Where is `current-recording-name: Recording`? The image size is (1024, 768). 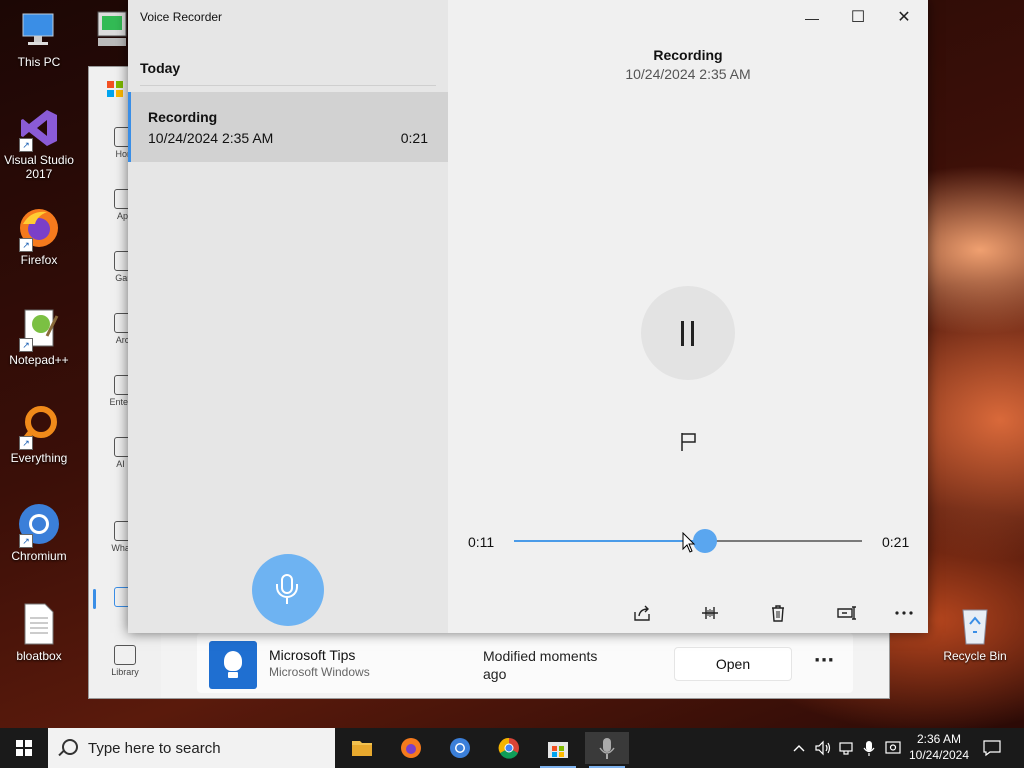 current-recording-name: Recording is located at coordinates (688, 55).